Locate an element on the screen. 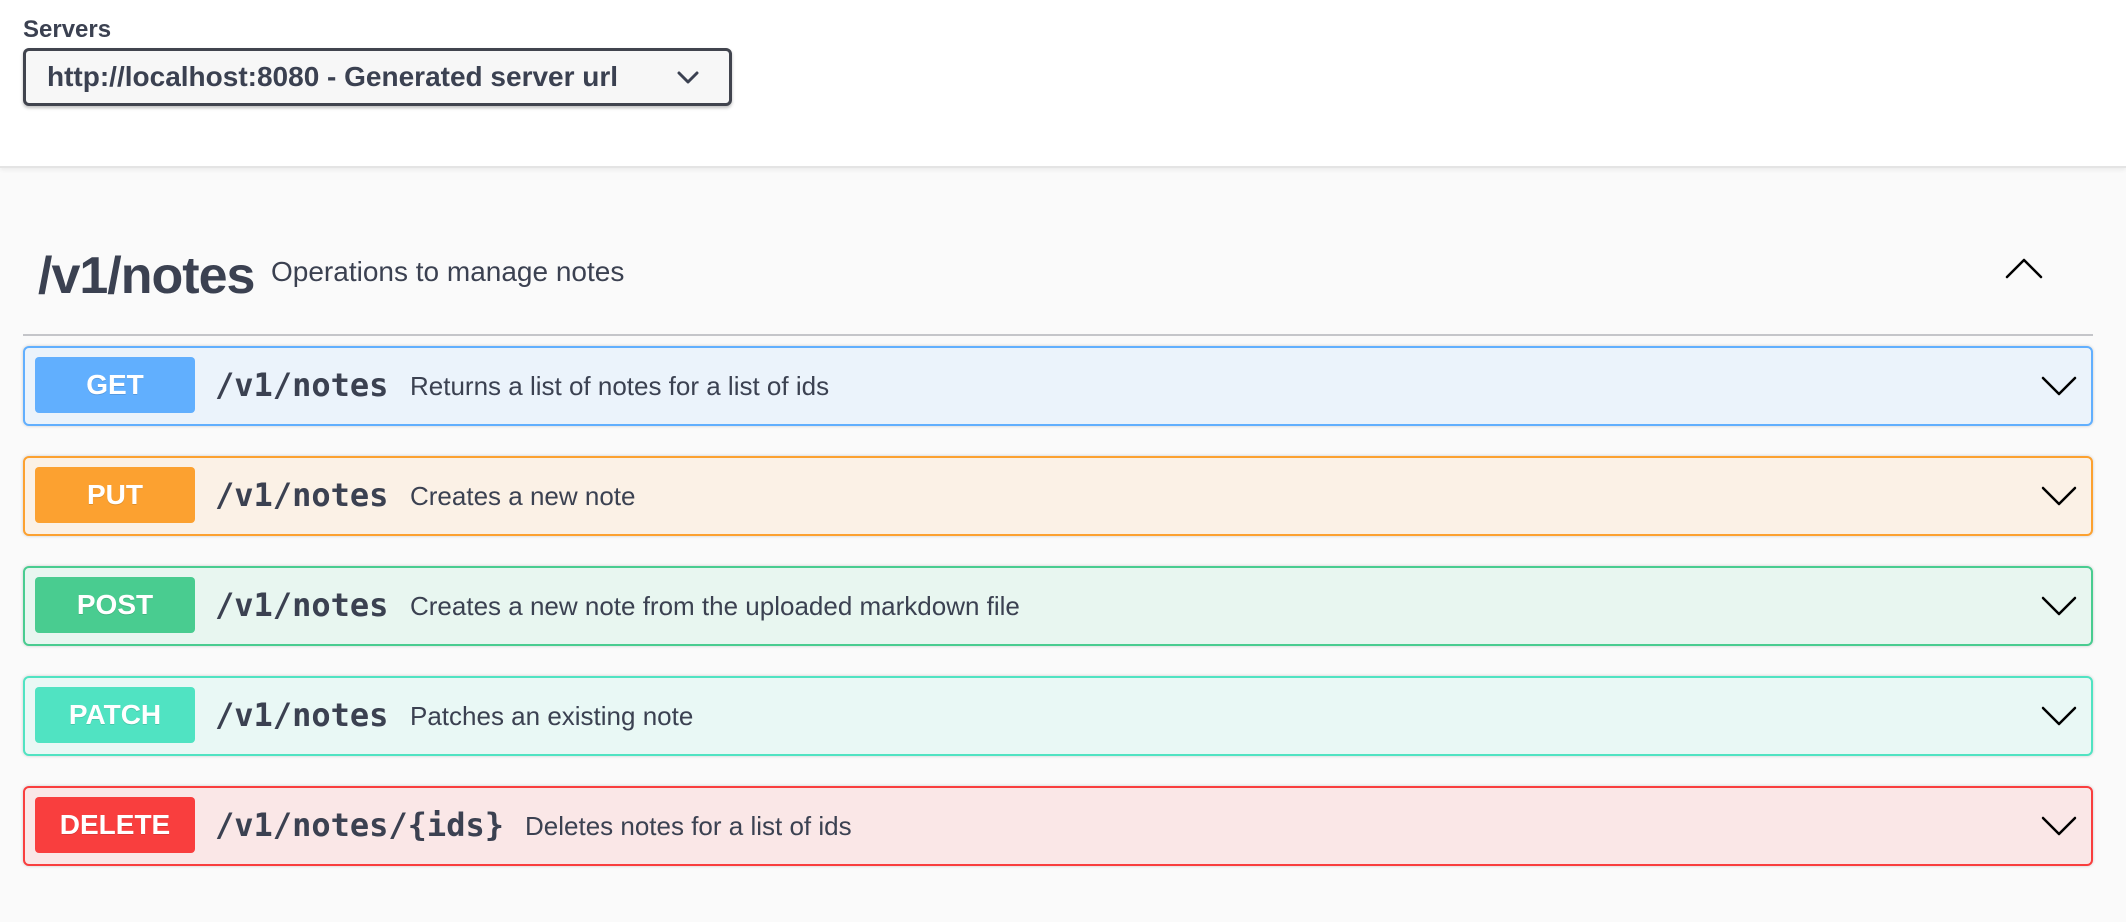  tag-header-notes: /v1/notes Operations to manage notes is located at coordinates (1058, 281).